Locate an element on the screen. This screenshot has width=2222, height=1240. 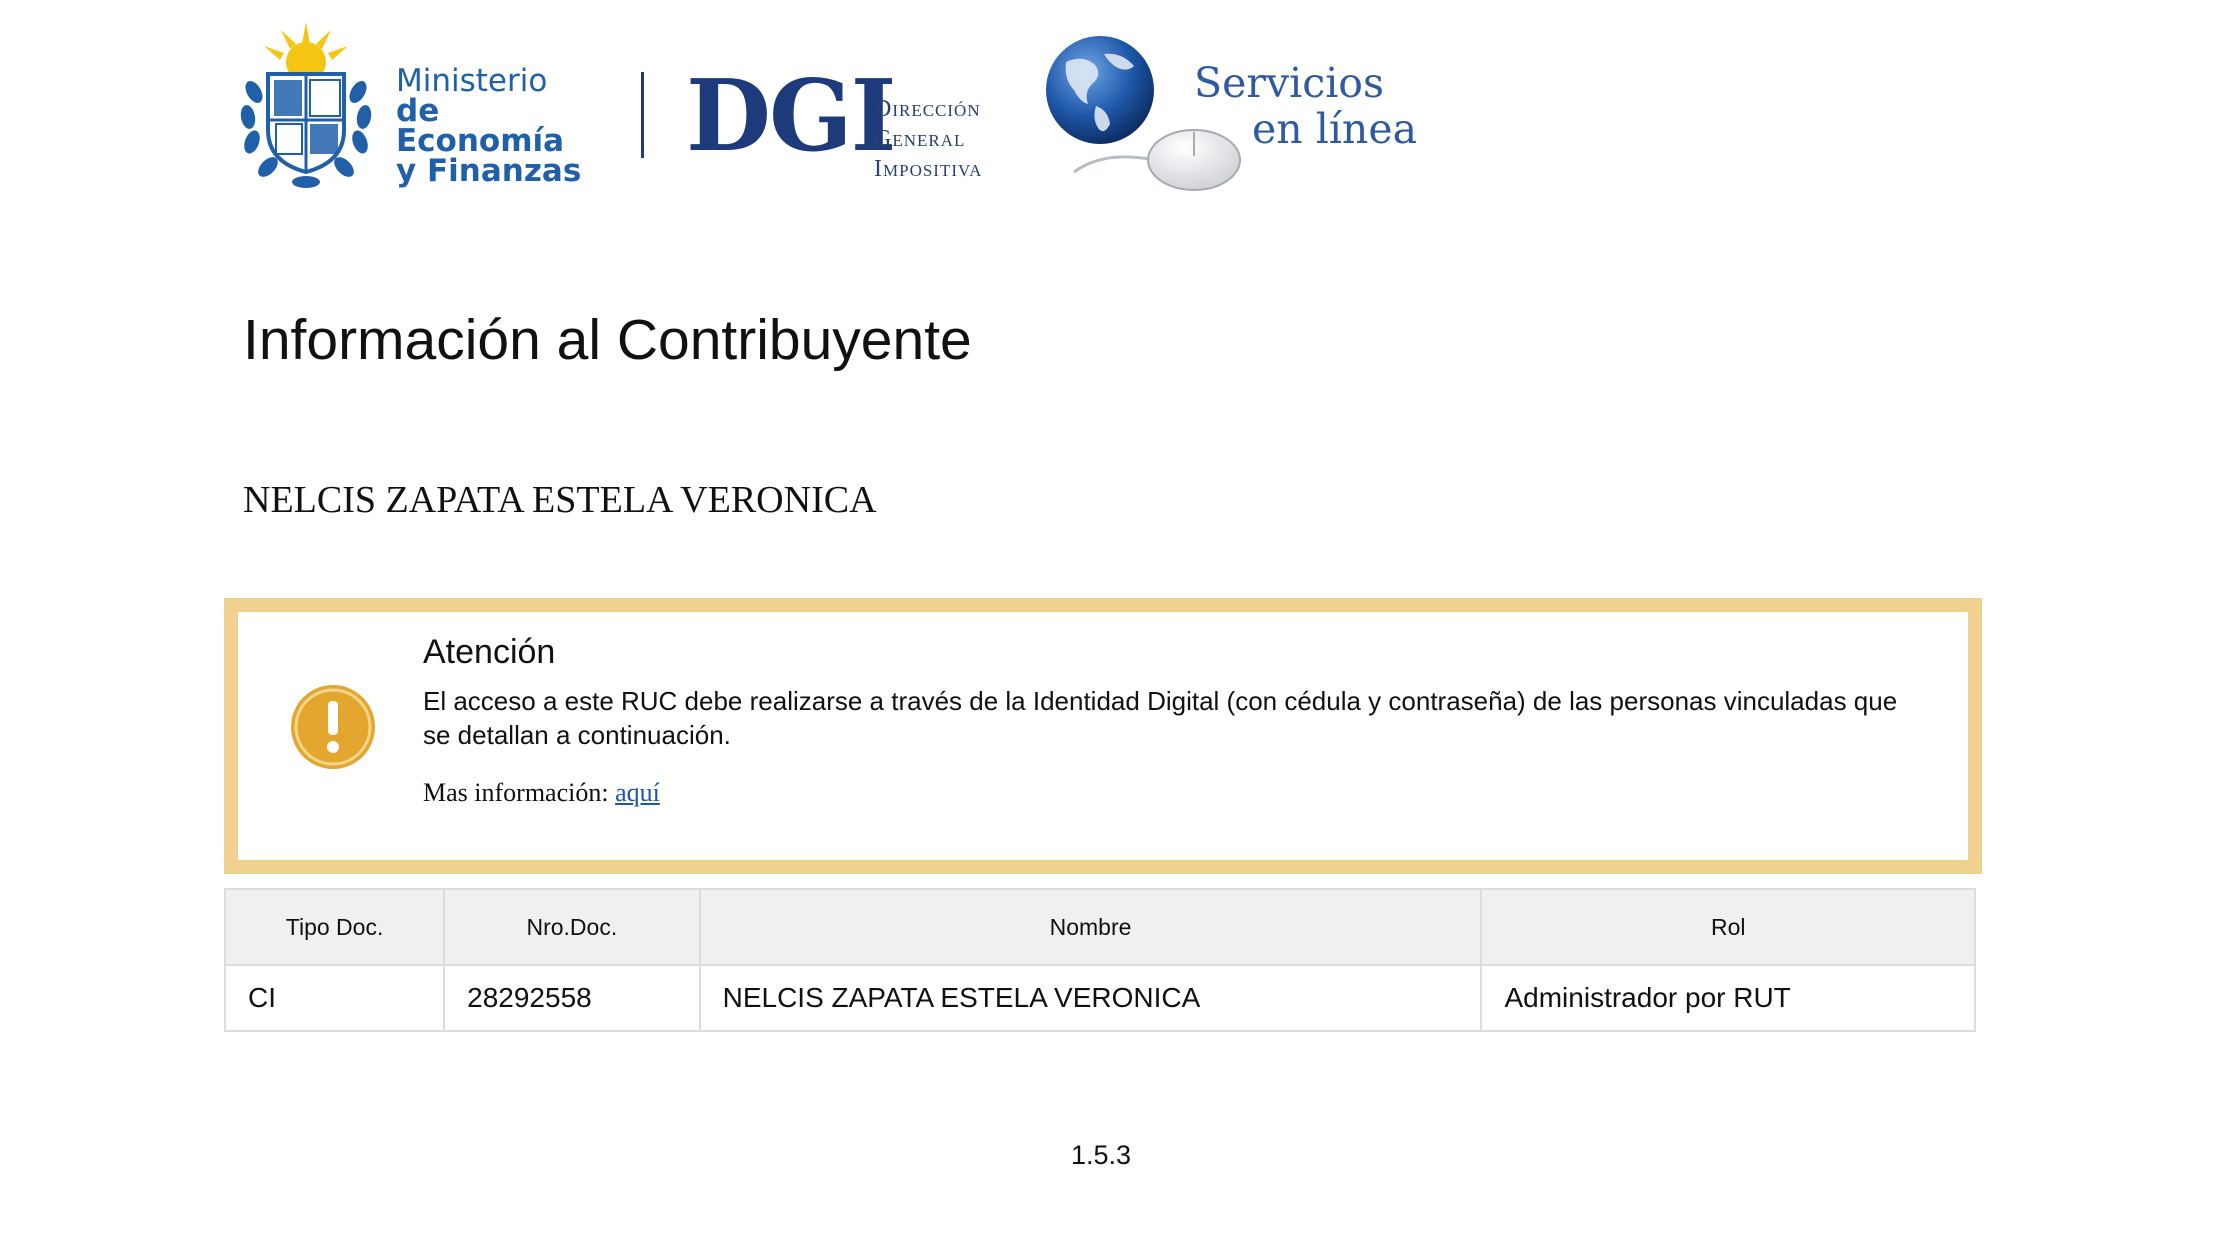
cell-nro-doc: 28292558 is located at coordinates (572, 998).